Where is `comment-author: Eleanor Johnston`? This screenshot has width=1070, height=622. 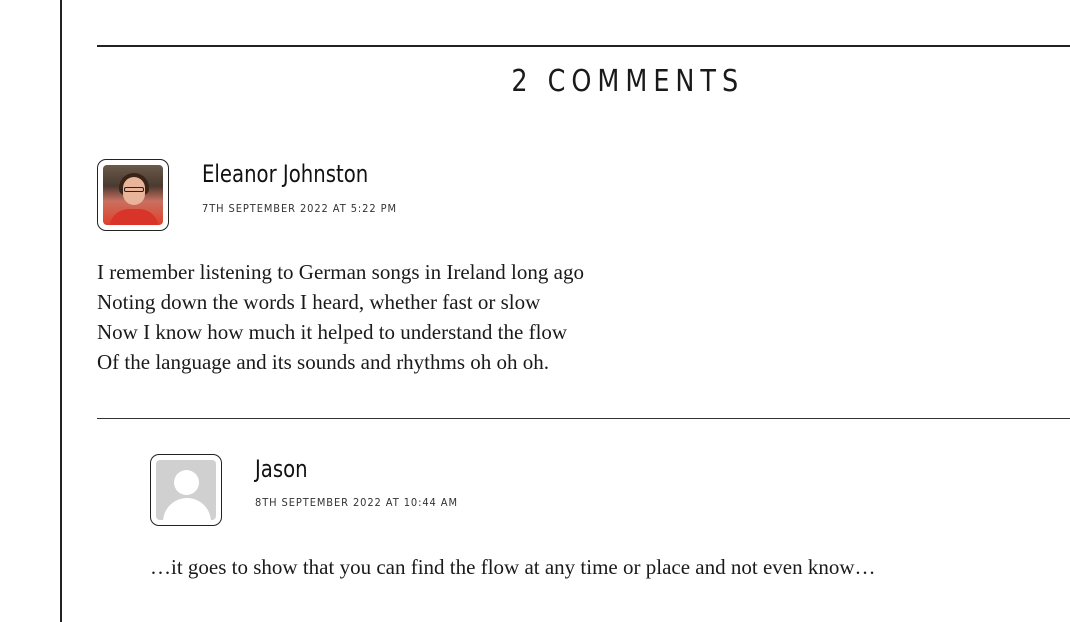 comment-author: Eleanor Johnston is located at coordinates (285, 174).